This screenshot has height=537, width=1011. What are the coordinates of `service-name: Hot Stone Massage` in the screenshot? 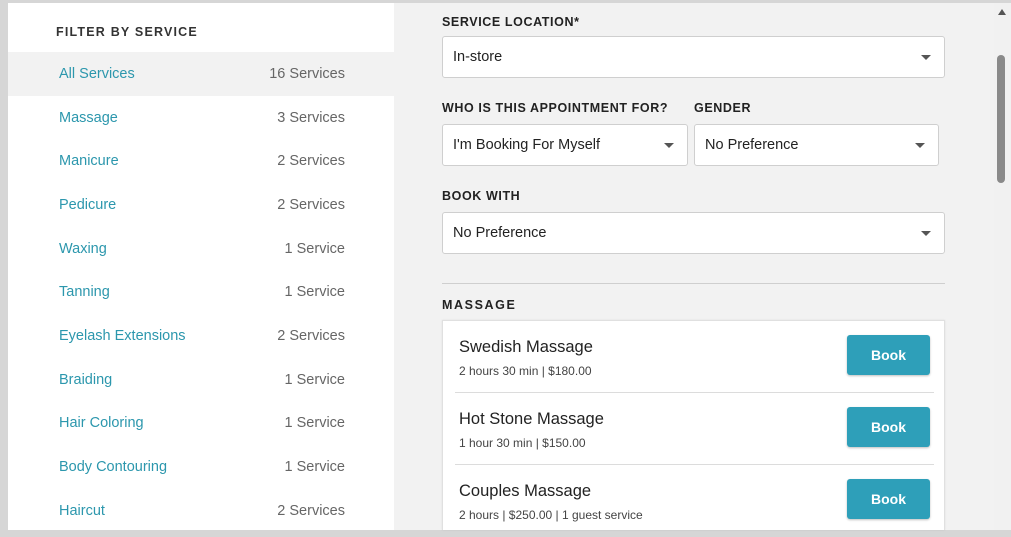 It's located at (531, 419).